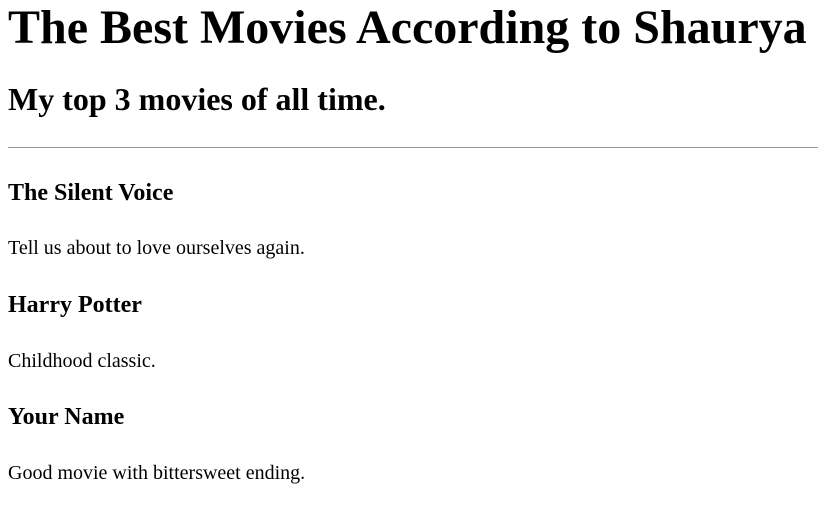 The image size is (826, 511). What do you see at coordinates (413, 147) in the screenshot?
I see `divider` at bounding box center [413, 147].